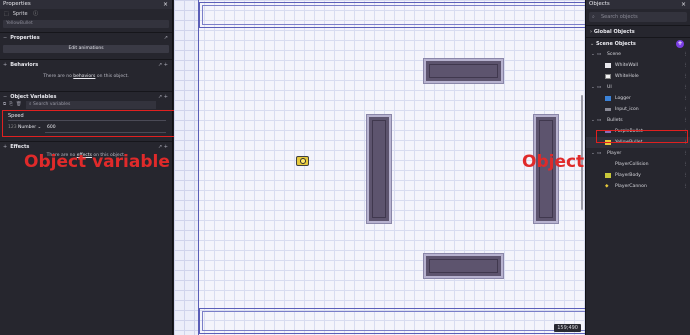 The height and width of the screenshot is (335, 690). What do you see at coordinates (638, 153) in the screenshot?
I see `folder-player: ⌄ ▭ Player ⋮` at bounding box center [638, 153].